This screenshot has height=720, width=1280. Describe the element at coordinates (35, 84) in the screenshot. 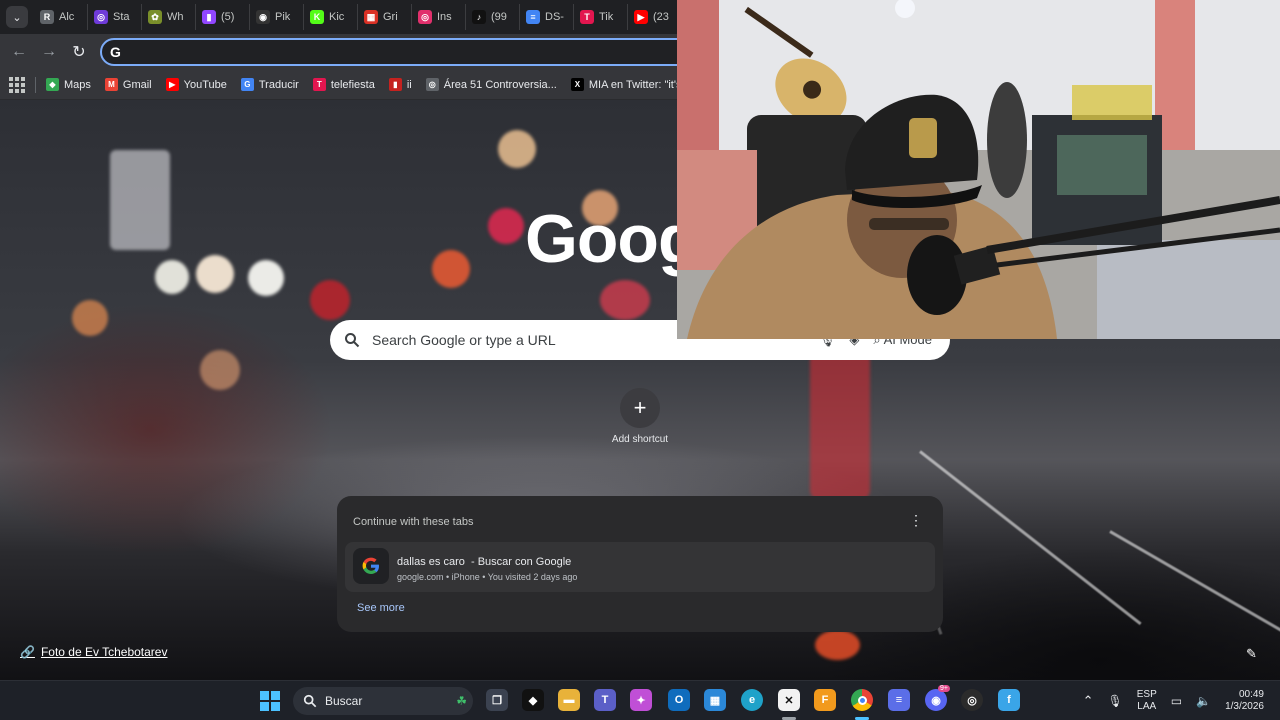

I see `bookmarks-divider` at that location.